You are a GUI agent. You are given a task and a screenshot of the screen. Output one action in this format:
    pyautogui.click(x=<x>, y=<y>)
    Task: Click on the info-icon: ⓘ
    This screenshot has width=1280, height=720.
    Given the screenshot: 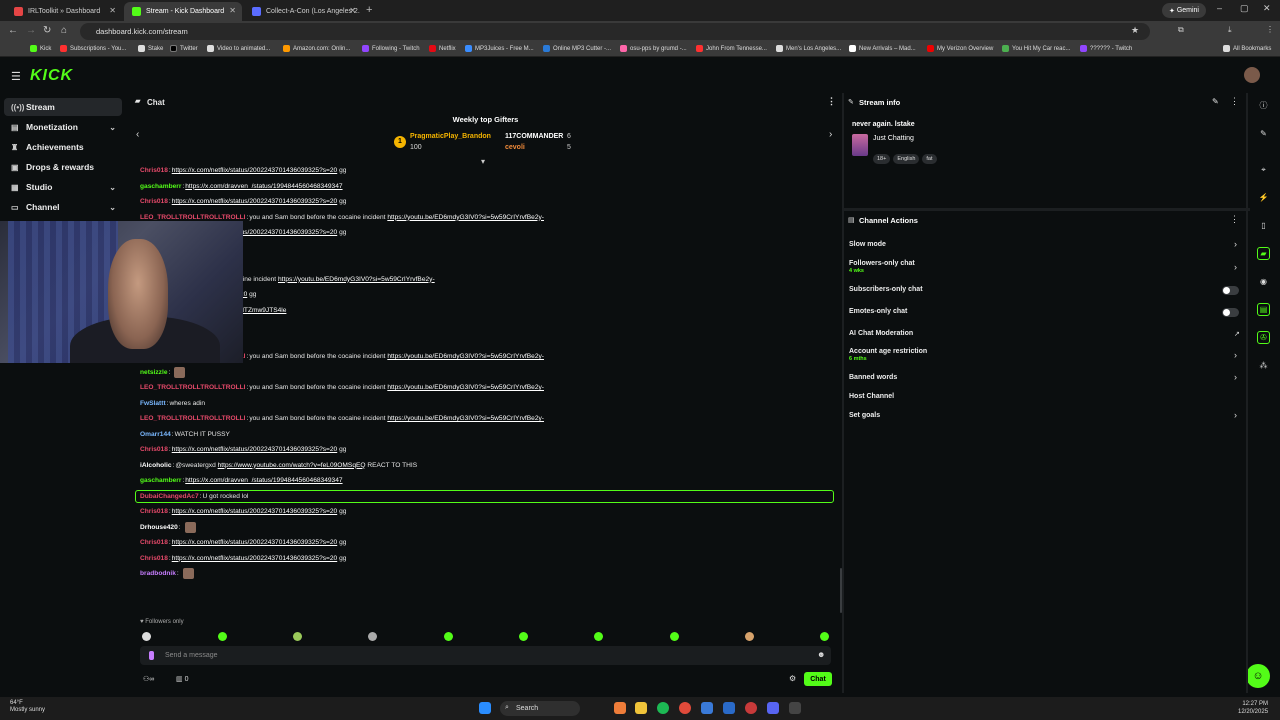 What is the action you would take?
    pyautogui.click(x=1263, y=105)
    